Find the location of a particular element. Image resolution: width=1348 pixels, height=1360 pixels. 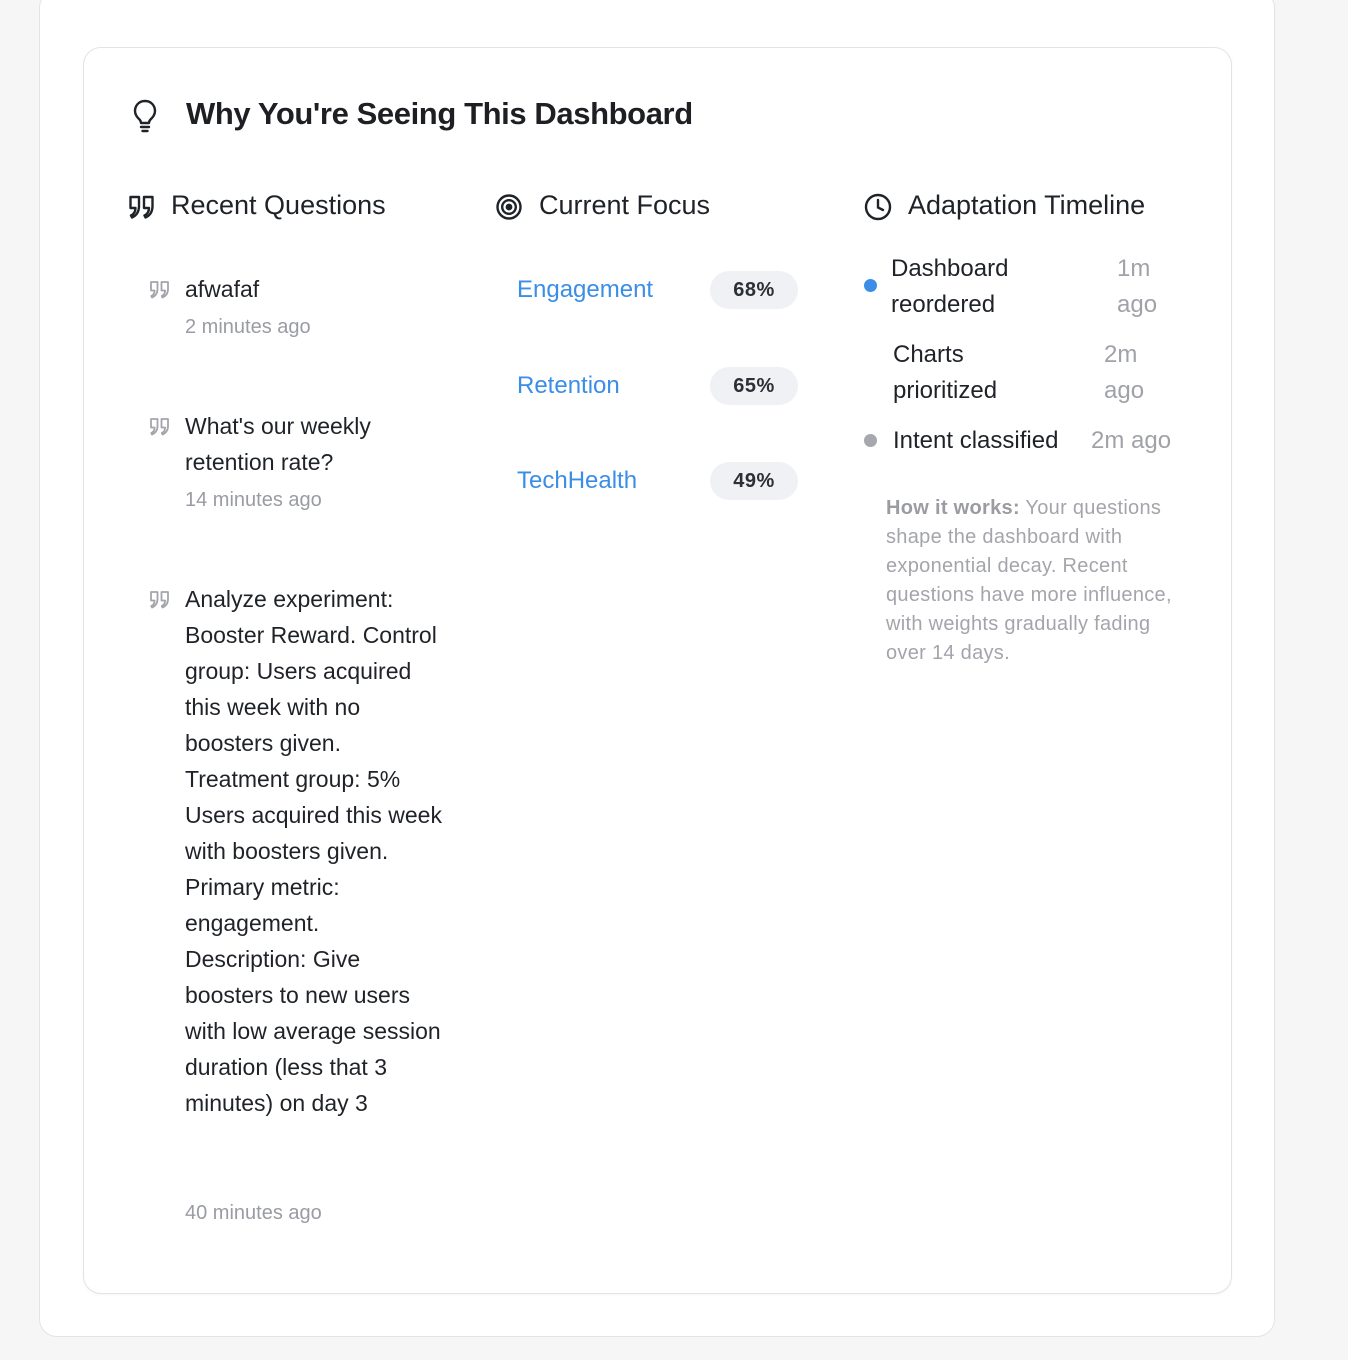

quote-icon is located at coordinates (141, 207).